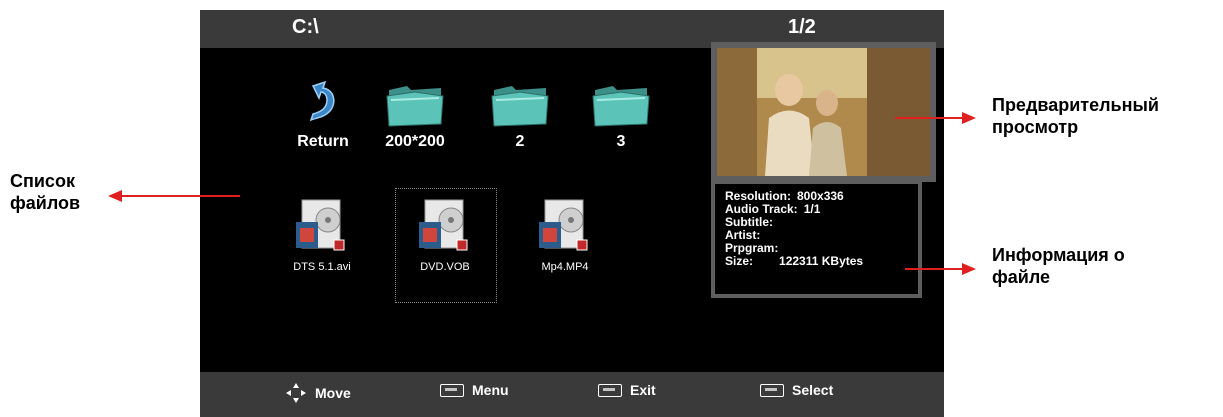  I want to click on file-item-dvd: DVD.VOB, so click(445, 235).